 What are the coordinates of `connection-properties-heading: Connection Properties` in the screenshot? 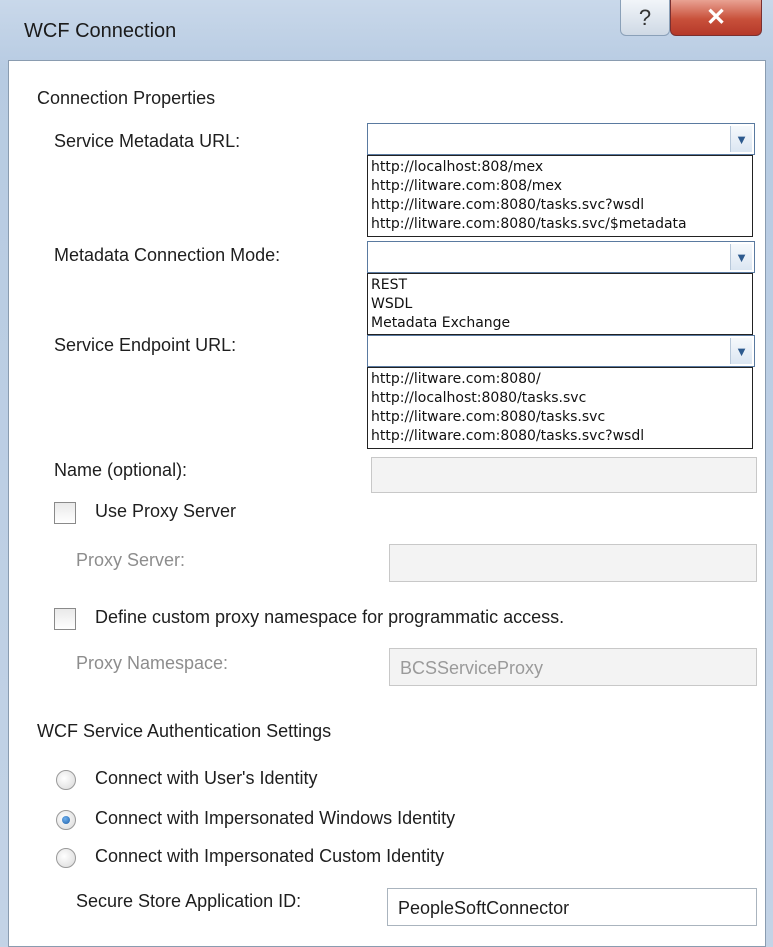 It's located at (126, 98).